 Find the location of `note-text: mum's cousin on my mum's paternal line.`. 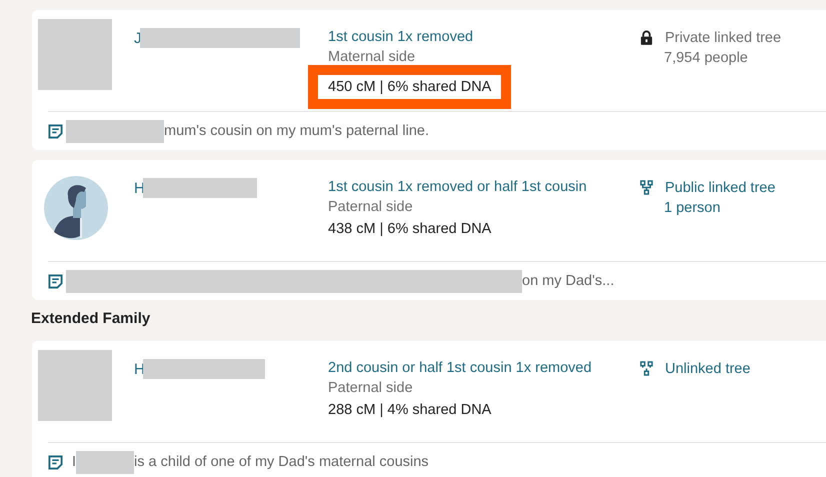

note-text: mum's cousin on my mum's paternal line. is located at coordinates (297, 131).